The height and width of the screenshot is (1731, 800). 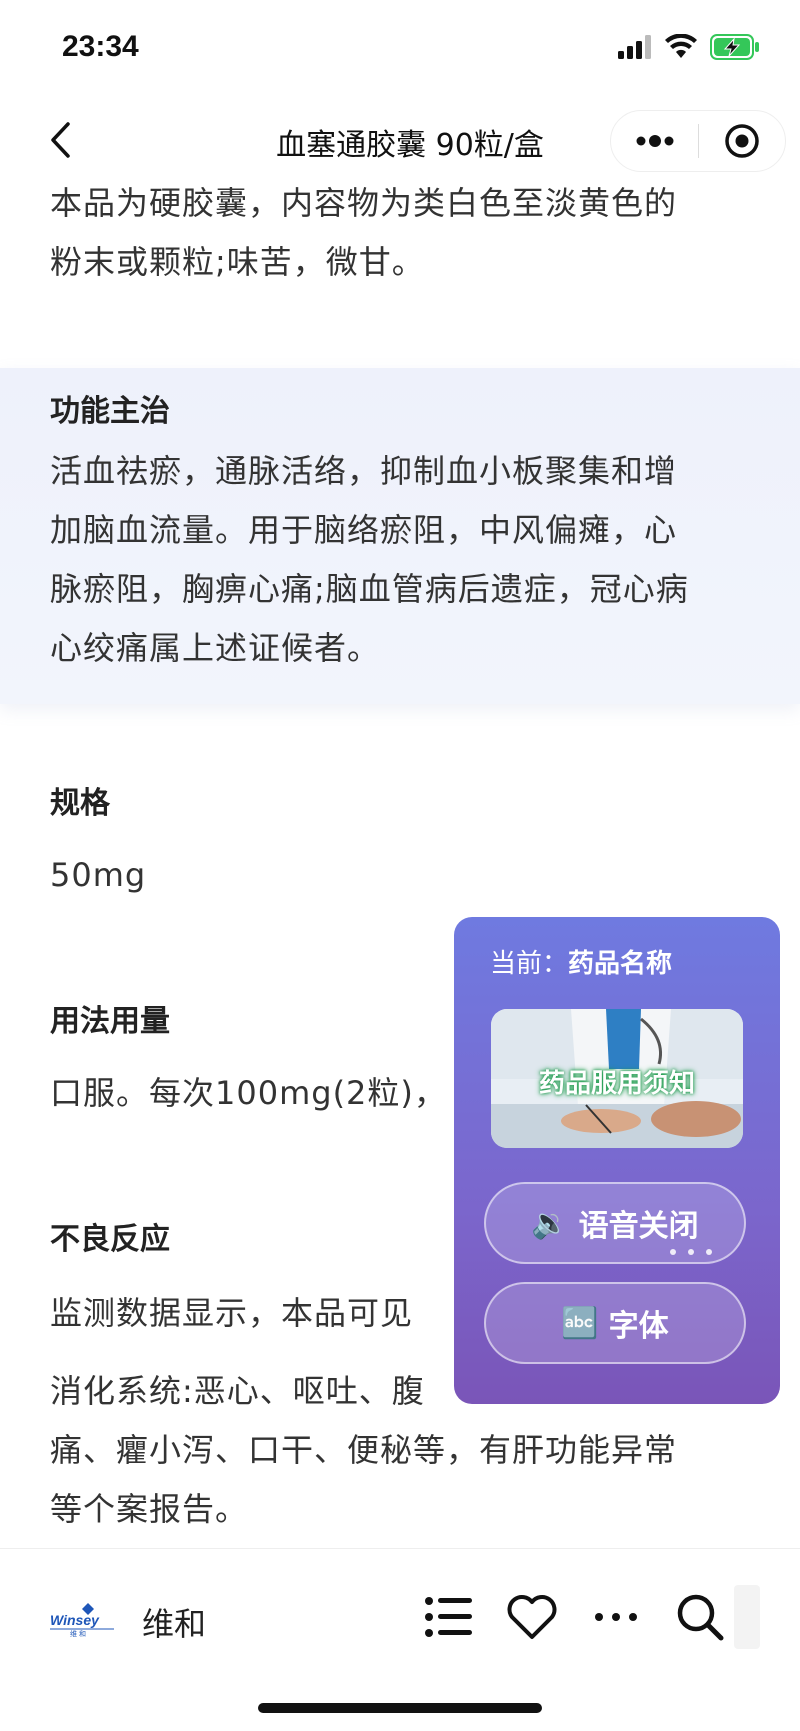 I want to click on winsey-logo: Winsey 维 和, so click(x=82, y=1620).